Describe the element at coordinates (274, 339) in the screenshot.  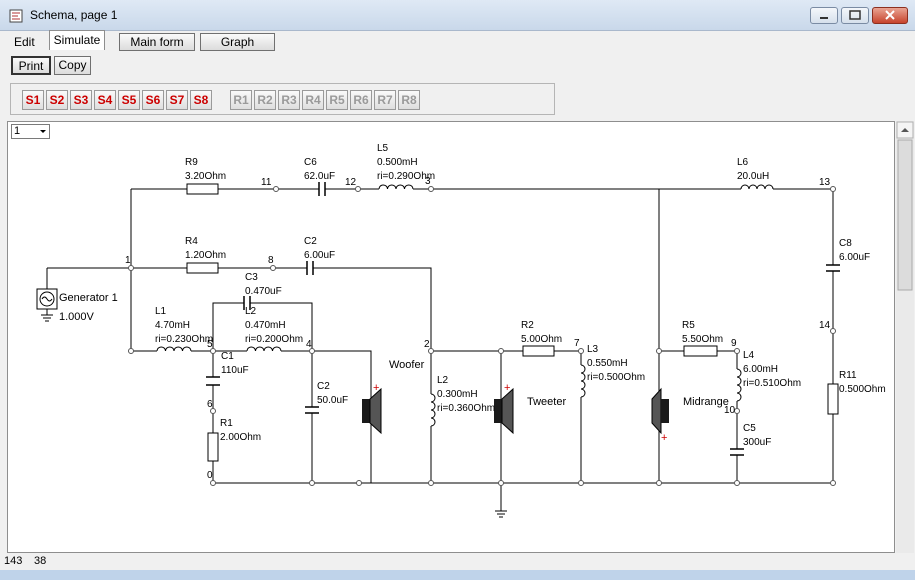
I see `l2a-ri: ri=0.200Ohm` at that location.